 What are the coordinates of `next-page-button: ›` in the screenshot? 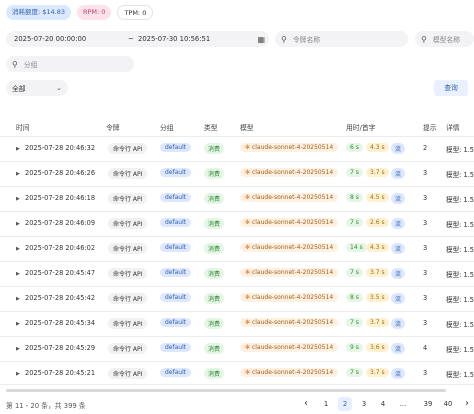 It's located at (467, 404).